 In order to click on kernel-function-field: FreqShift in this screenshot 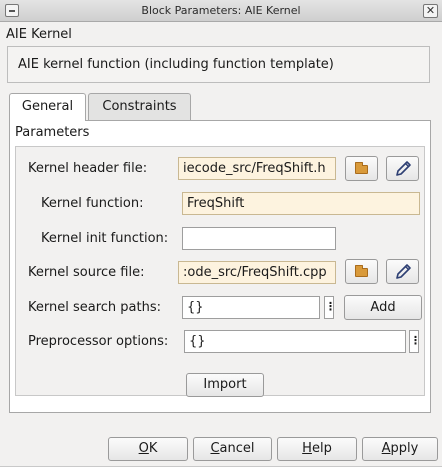, I will do `click(301, 203)`.